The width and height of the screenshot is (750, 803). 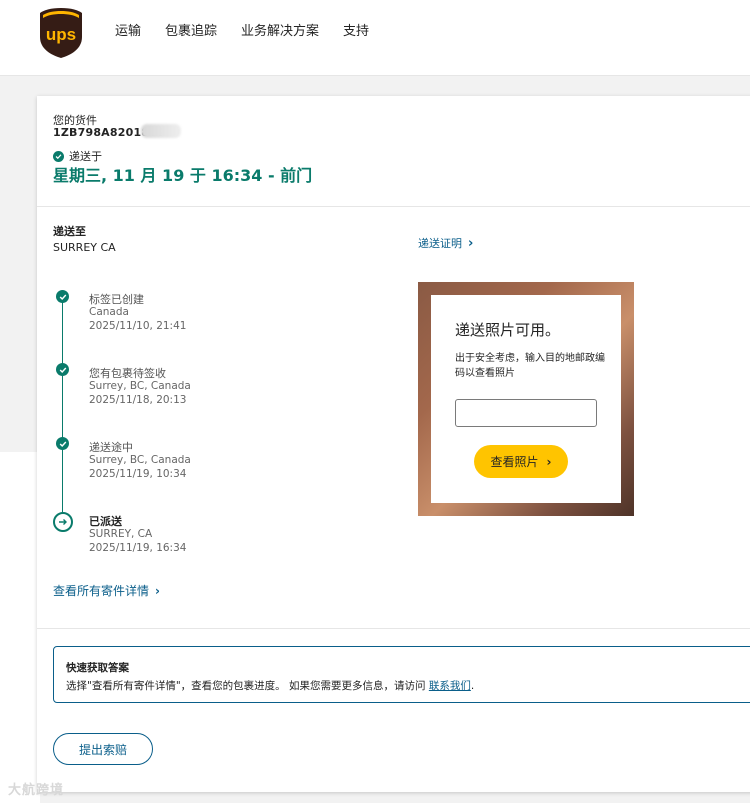 I want to click on timeline-time: 2025/11/10, 21:41, so click(x=138, y=326).